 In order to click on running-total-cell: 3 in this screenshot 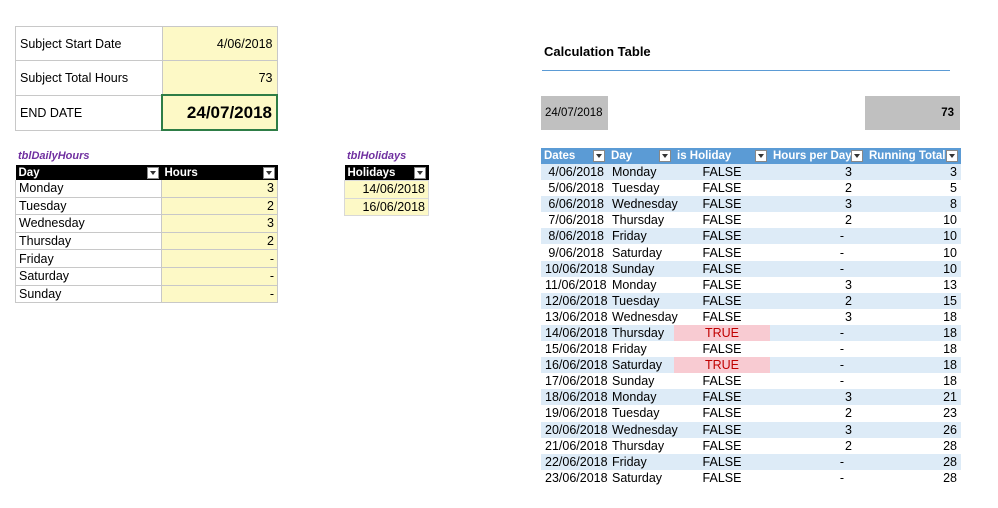, I will do `click(913, 172)`.